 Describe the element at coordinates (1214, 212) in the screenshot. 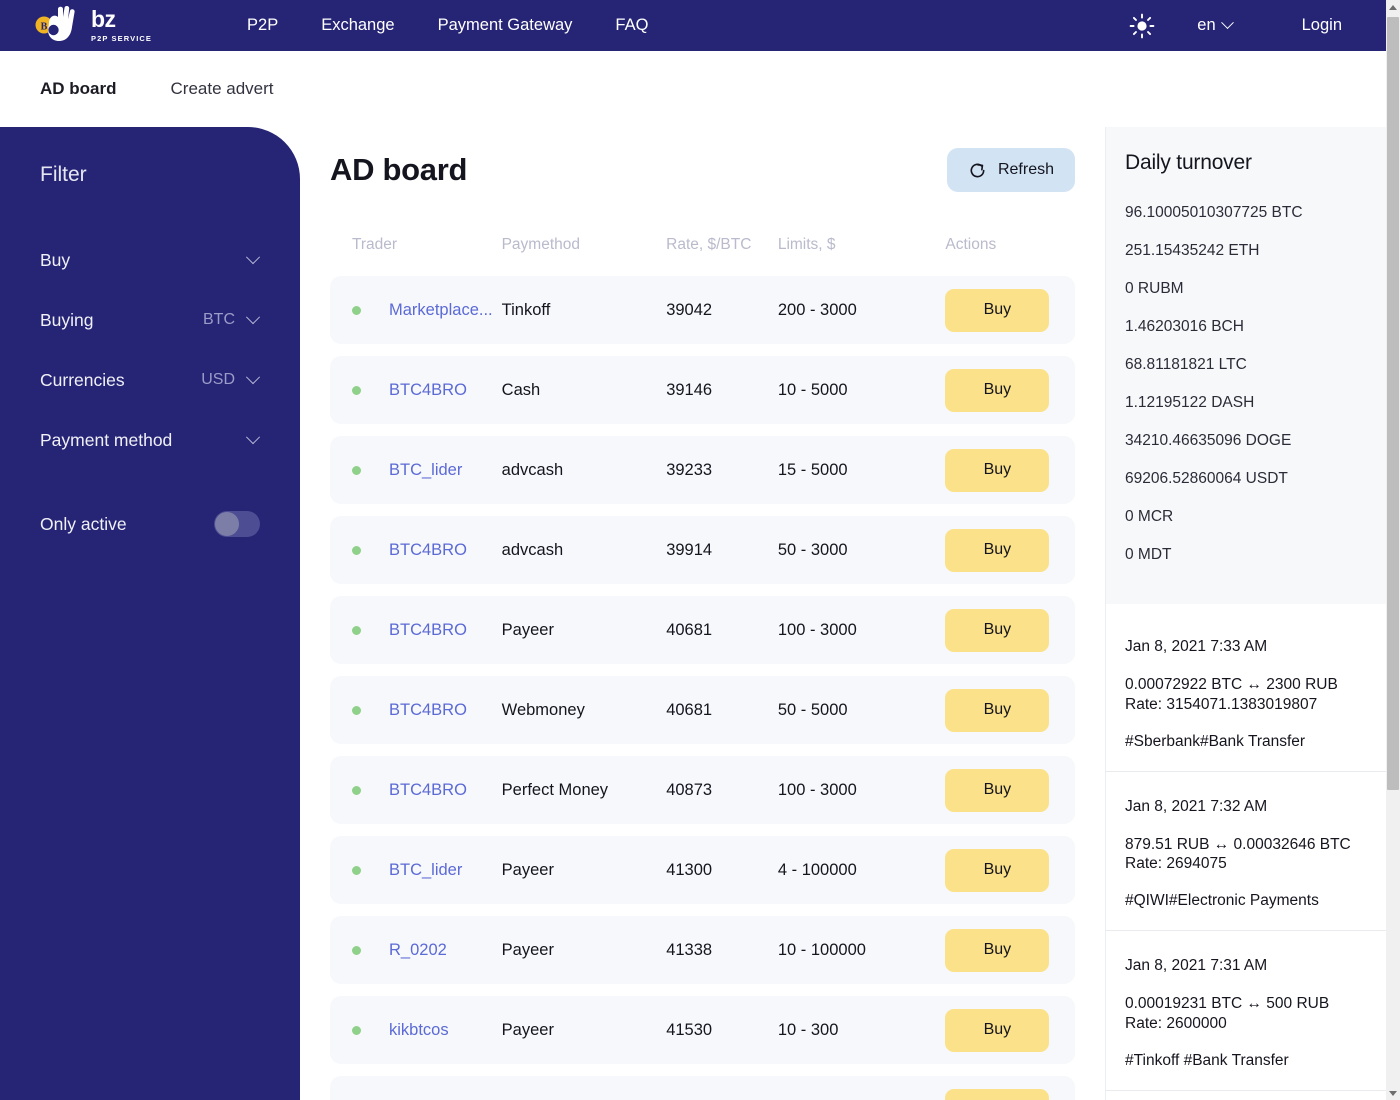

I see `turnover-item: 96.10005010307725 BTC` at that location.